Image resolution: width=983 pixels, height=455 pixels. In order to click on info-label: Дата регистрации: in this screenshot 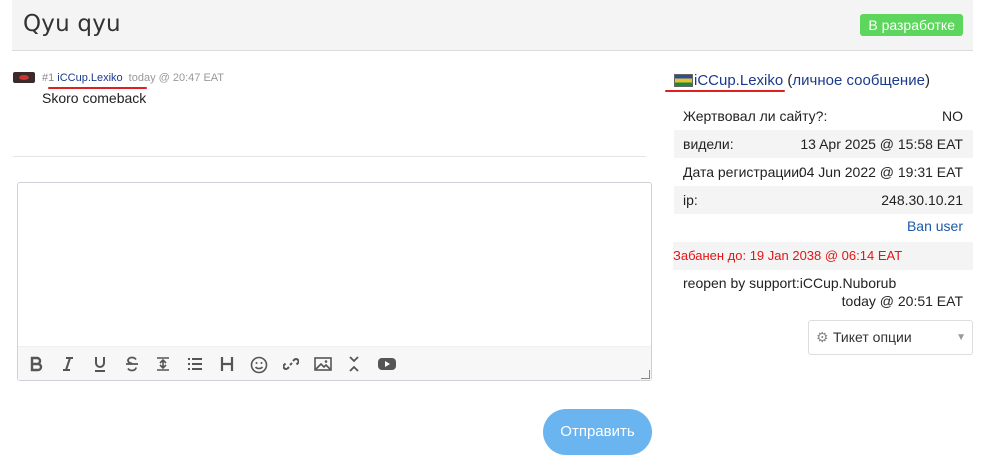, I will do `click(743, 172)`.